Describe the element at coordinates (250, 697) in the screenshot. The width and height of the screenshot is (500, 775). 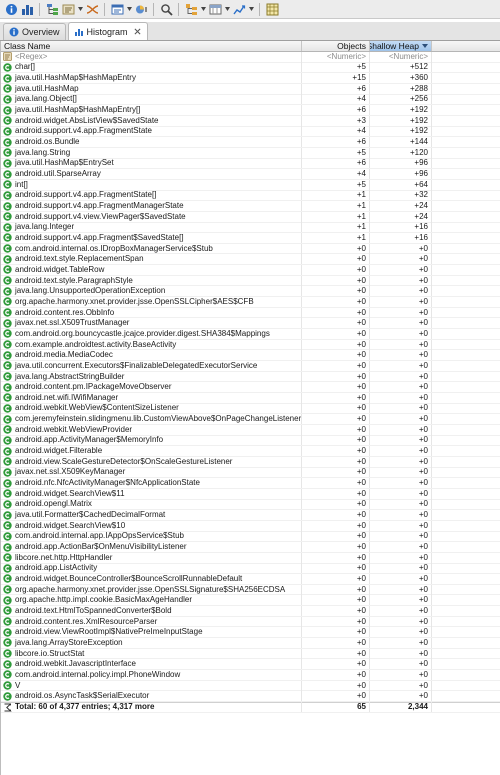
I see `table-row: android.os.AsyncTask$SerialExecutor +0 +0` at that location.